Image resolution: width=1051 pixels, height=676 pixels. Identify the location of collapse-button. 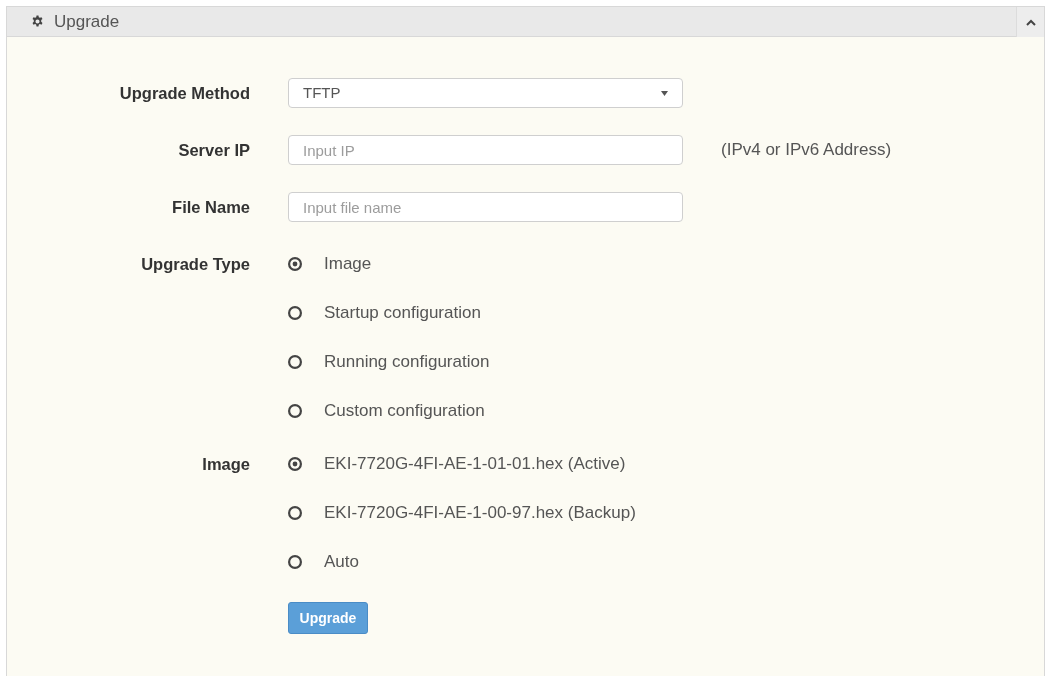
(1030, 22).